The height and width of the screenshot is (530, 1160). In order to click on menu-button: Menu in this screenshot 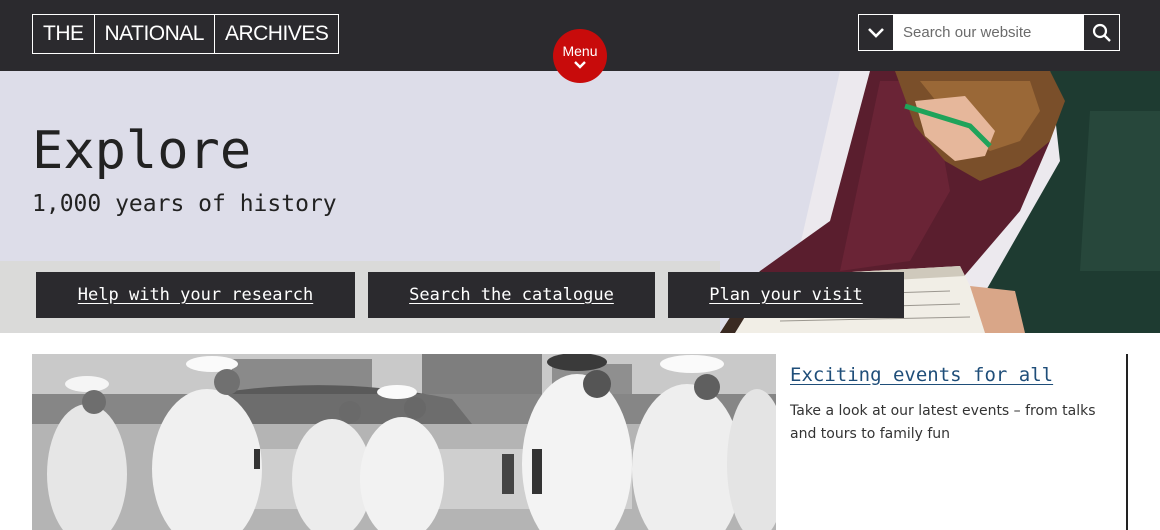, I will do `click(580, 56)`.